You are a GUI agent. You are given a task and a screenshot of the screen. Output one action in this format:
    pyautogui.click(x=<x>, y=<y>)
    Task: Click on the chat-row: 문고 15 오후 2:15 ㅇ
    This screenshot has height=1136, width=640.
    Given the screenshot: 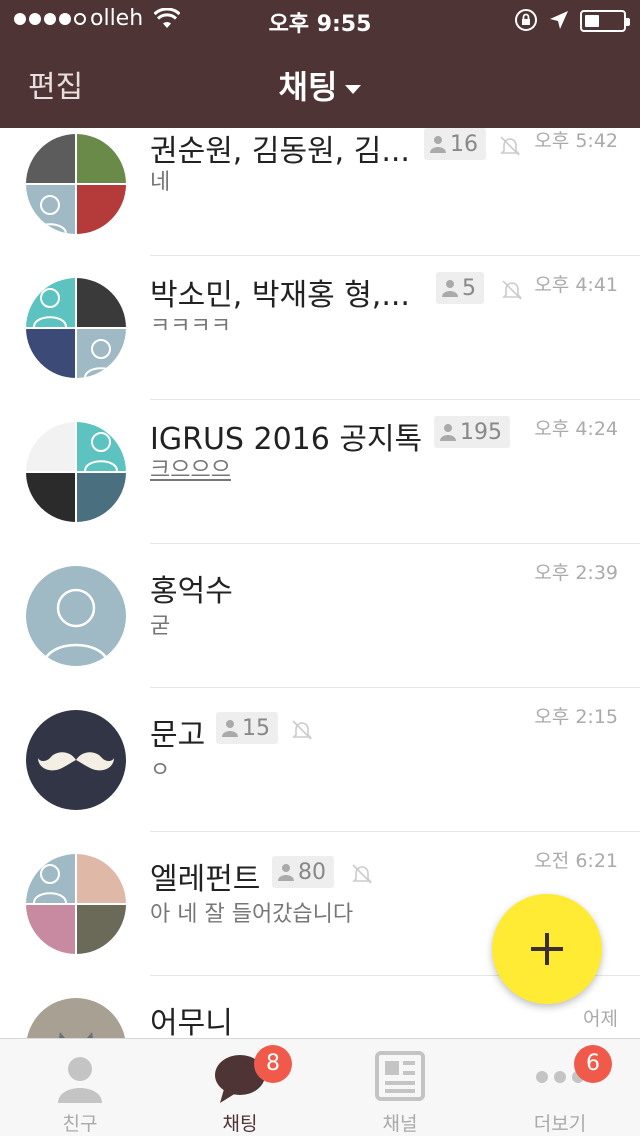 What is the action you would take?
    pyautogui.click(x=320, y=760)
    